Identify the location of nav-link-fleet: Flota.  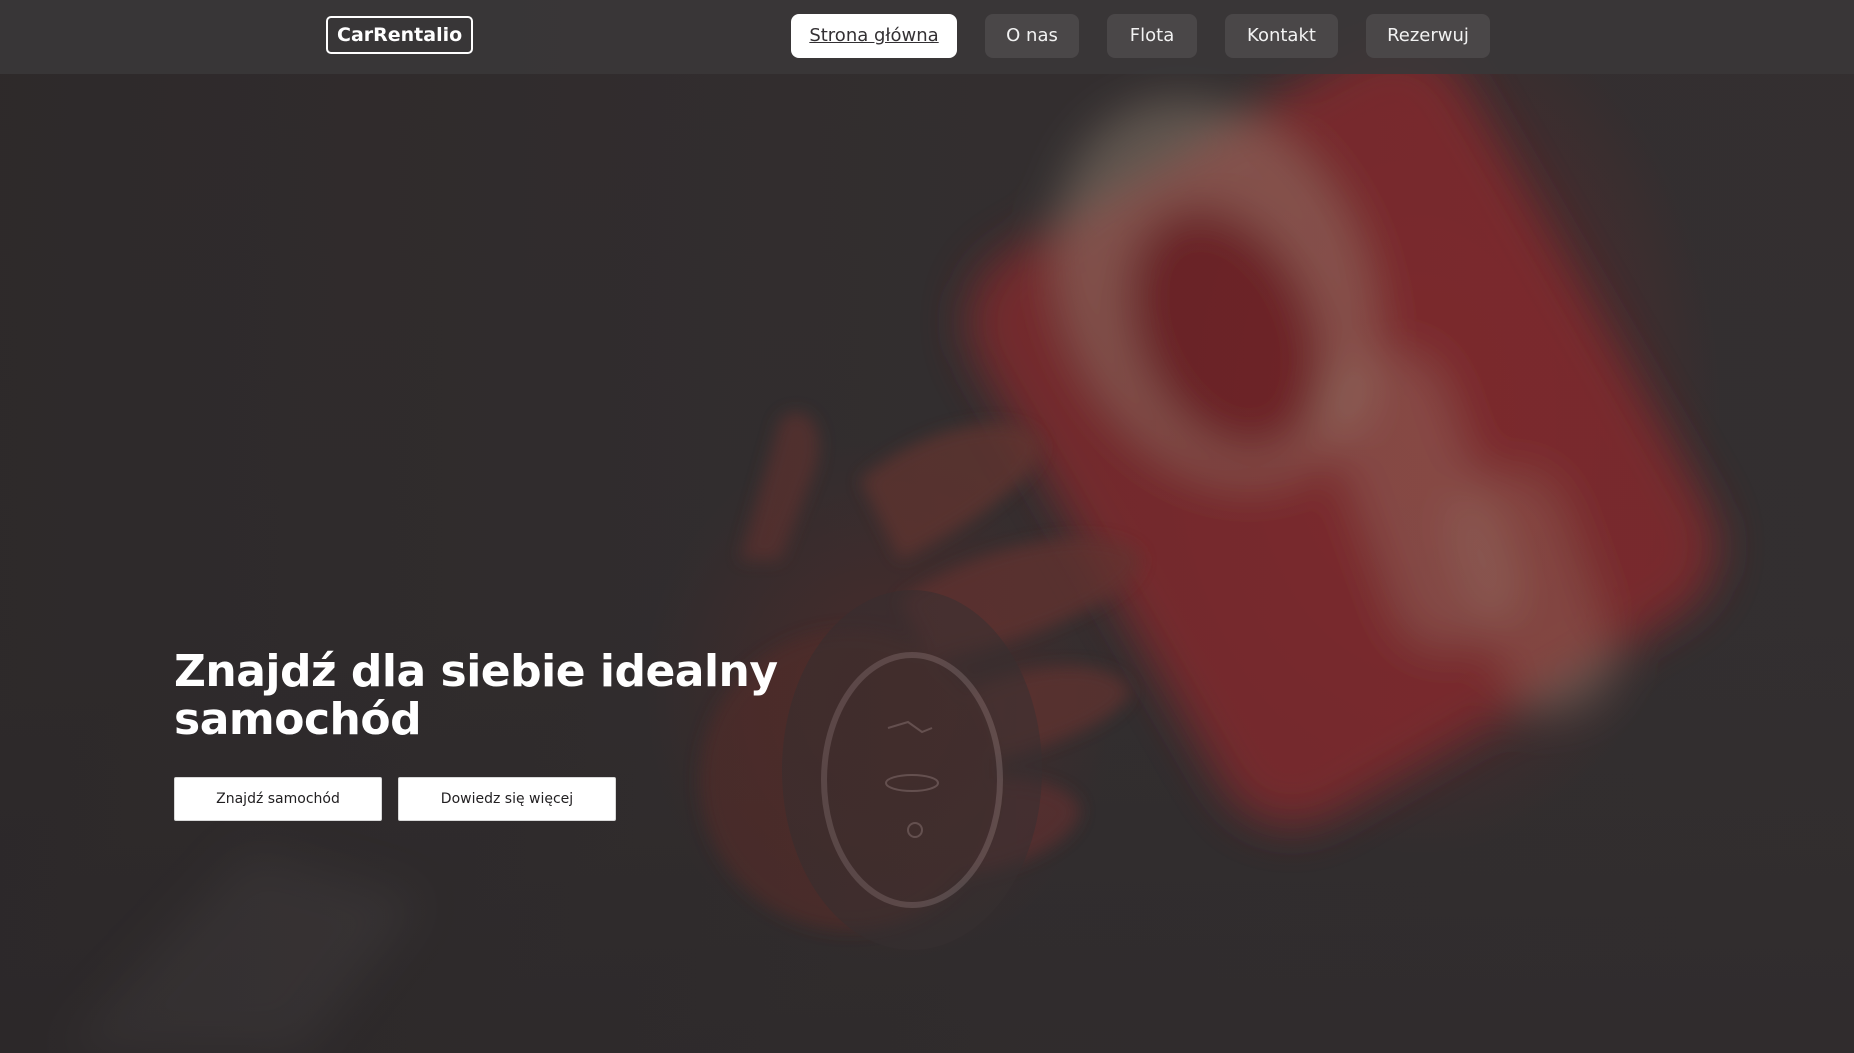
(1152, 36).